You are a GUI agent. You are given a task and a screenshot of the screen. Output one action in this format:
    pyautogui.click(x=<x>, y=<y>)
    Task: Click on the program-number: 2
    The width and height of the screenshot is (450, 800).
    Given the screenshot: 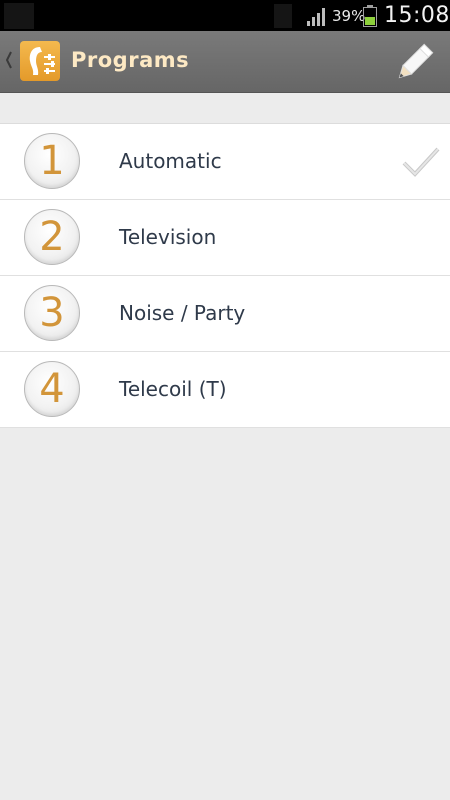 What is the action you would take?
    pyautogui.click(x=52, y=237)
    